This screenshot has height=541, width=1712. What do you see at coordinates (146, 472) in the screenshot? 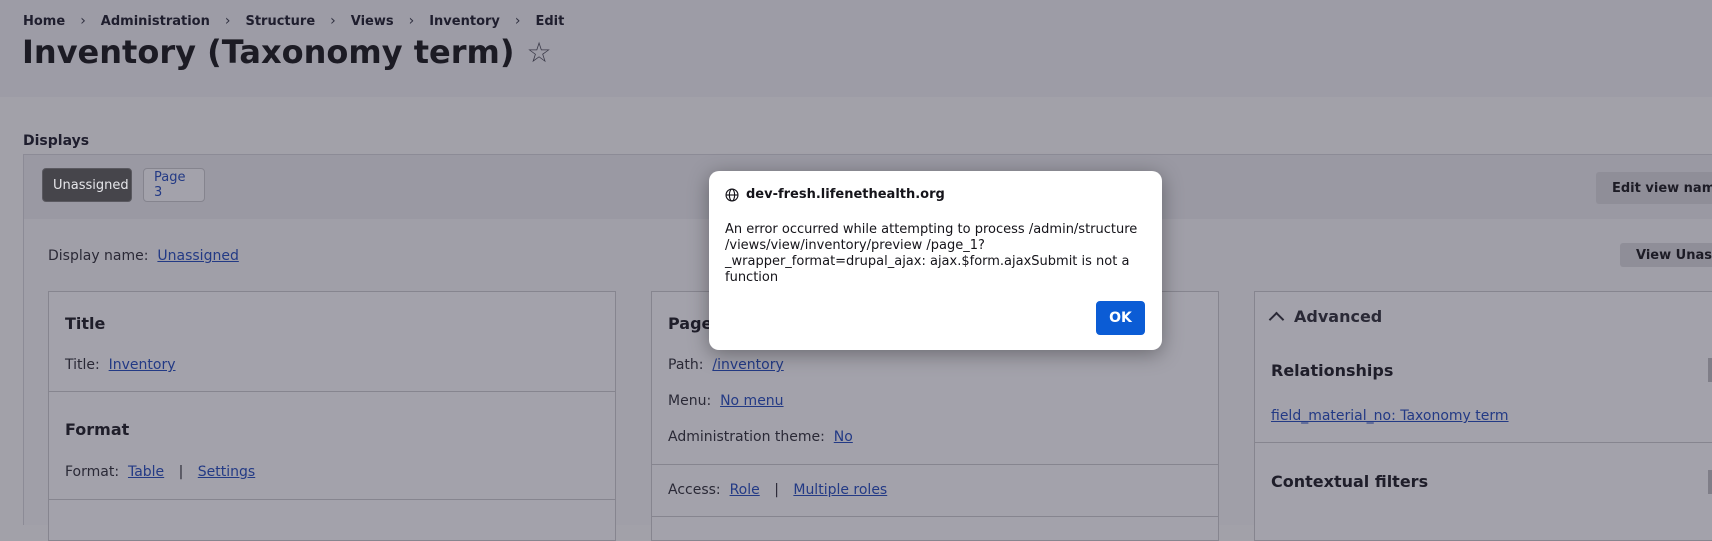
I see `format-table-link: Table` at bounding box center [146, 472].